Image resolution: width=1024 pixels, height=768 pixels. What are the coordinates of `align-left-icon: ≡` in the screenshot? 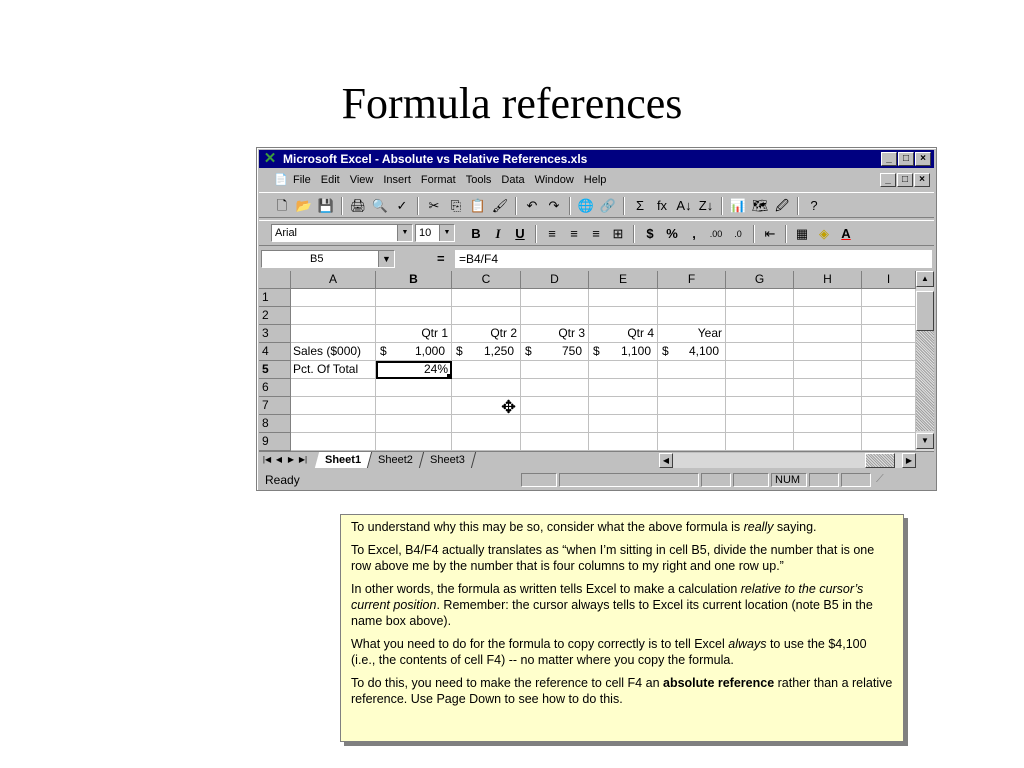 It's located at (552, 234).